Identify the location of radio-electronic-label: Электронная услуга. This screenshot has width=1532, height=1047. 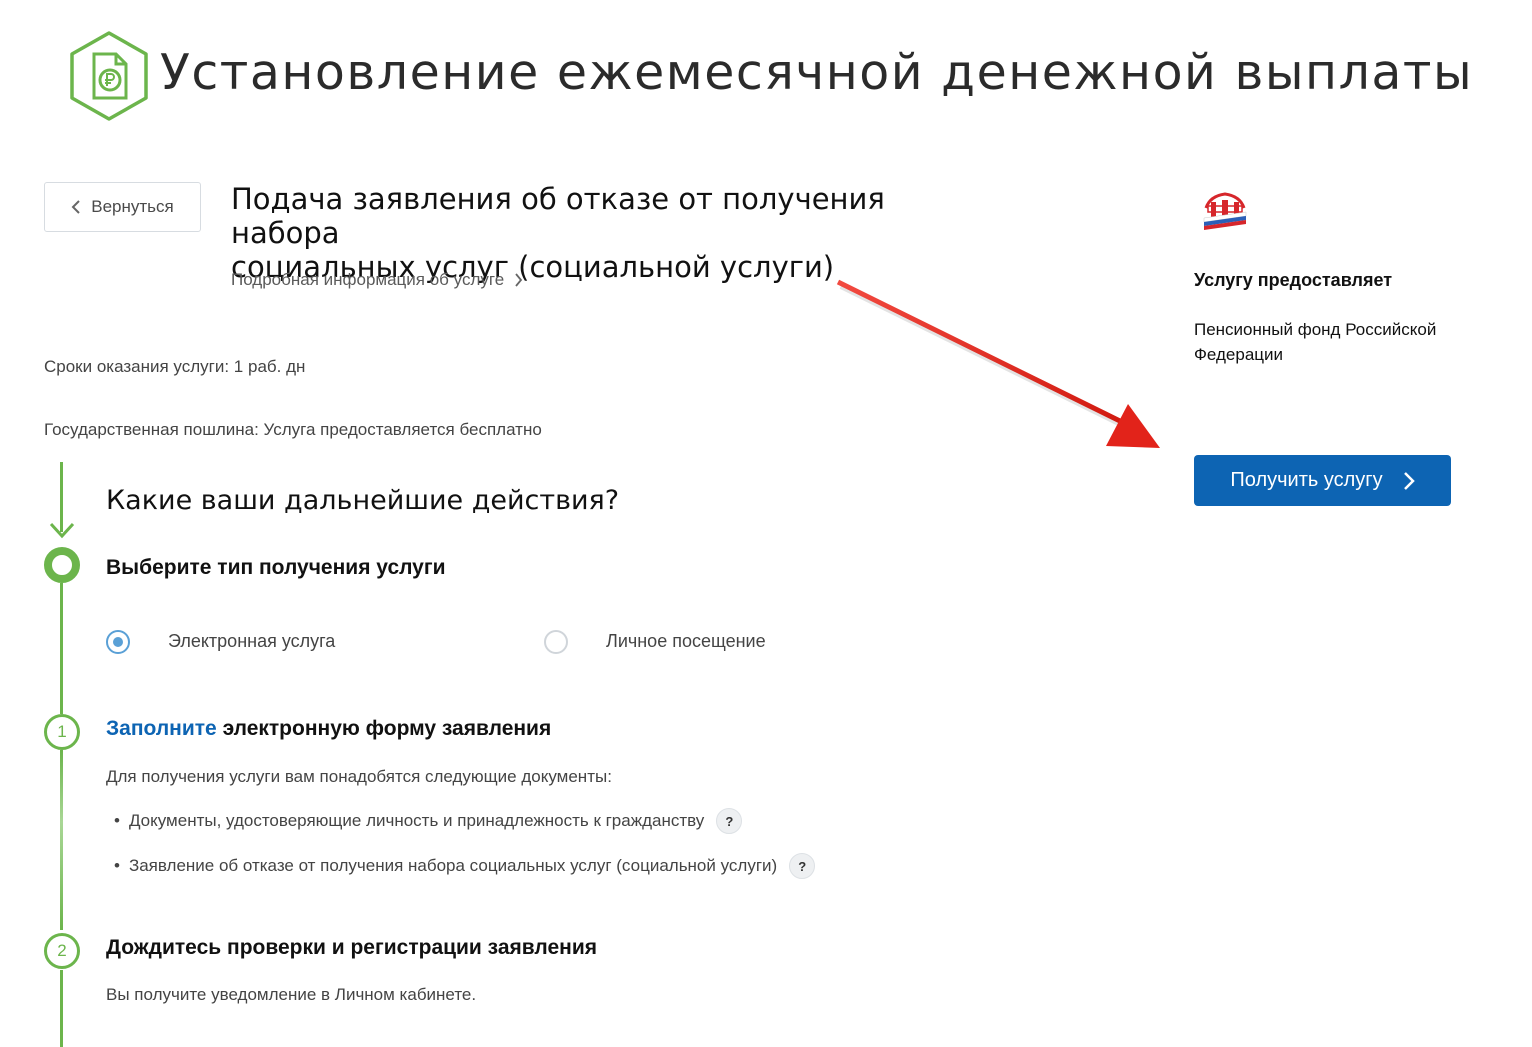
(251, 641).